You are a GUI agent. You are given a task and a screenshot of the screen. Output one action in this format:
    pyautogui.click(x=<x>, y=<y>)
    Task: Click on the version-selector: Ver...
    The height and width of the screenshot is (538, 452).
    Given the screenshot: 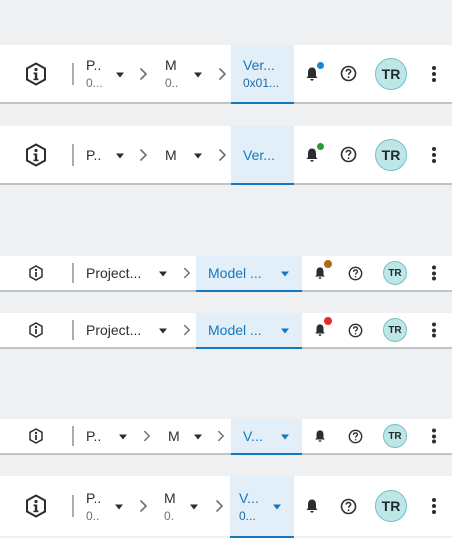 What is the action you would take?
    pyautogui.click(x=262, y=155)
    